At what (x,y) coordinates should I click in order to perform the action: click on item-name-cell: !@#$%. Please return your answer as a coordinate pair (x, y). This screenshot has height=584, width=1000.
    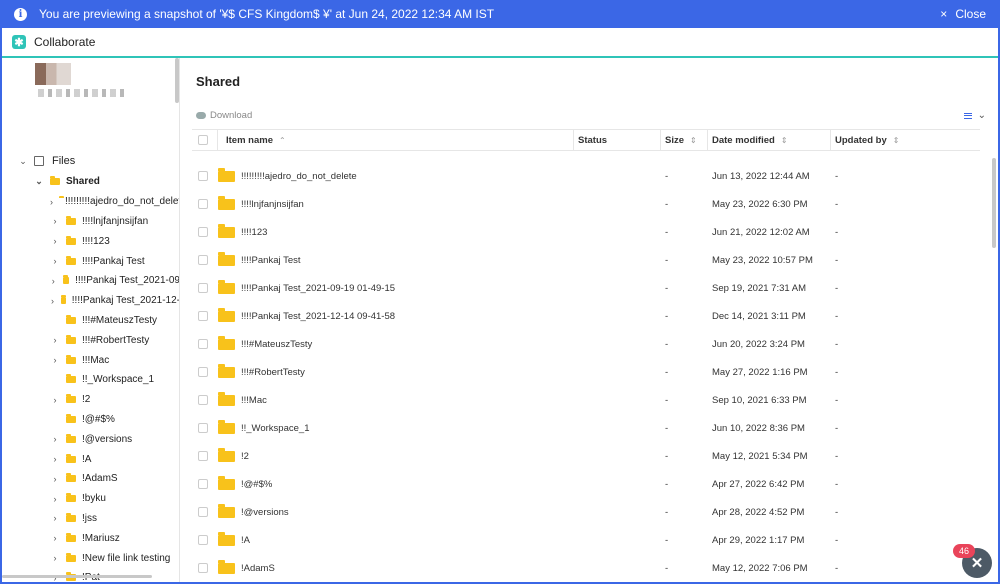
    Looking at the image, I should click on (396, 484).